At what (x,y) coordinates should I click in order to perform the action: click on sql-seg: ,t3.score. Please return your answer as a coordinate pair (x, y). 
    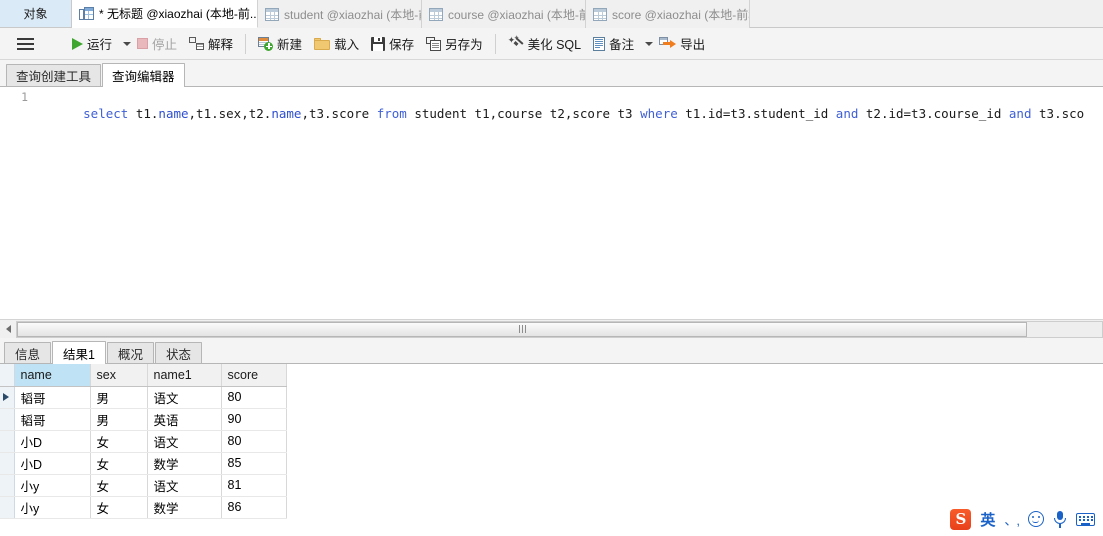
    Looking at the image, I should click on (339, 113).